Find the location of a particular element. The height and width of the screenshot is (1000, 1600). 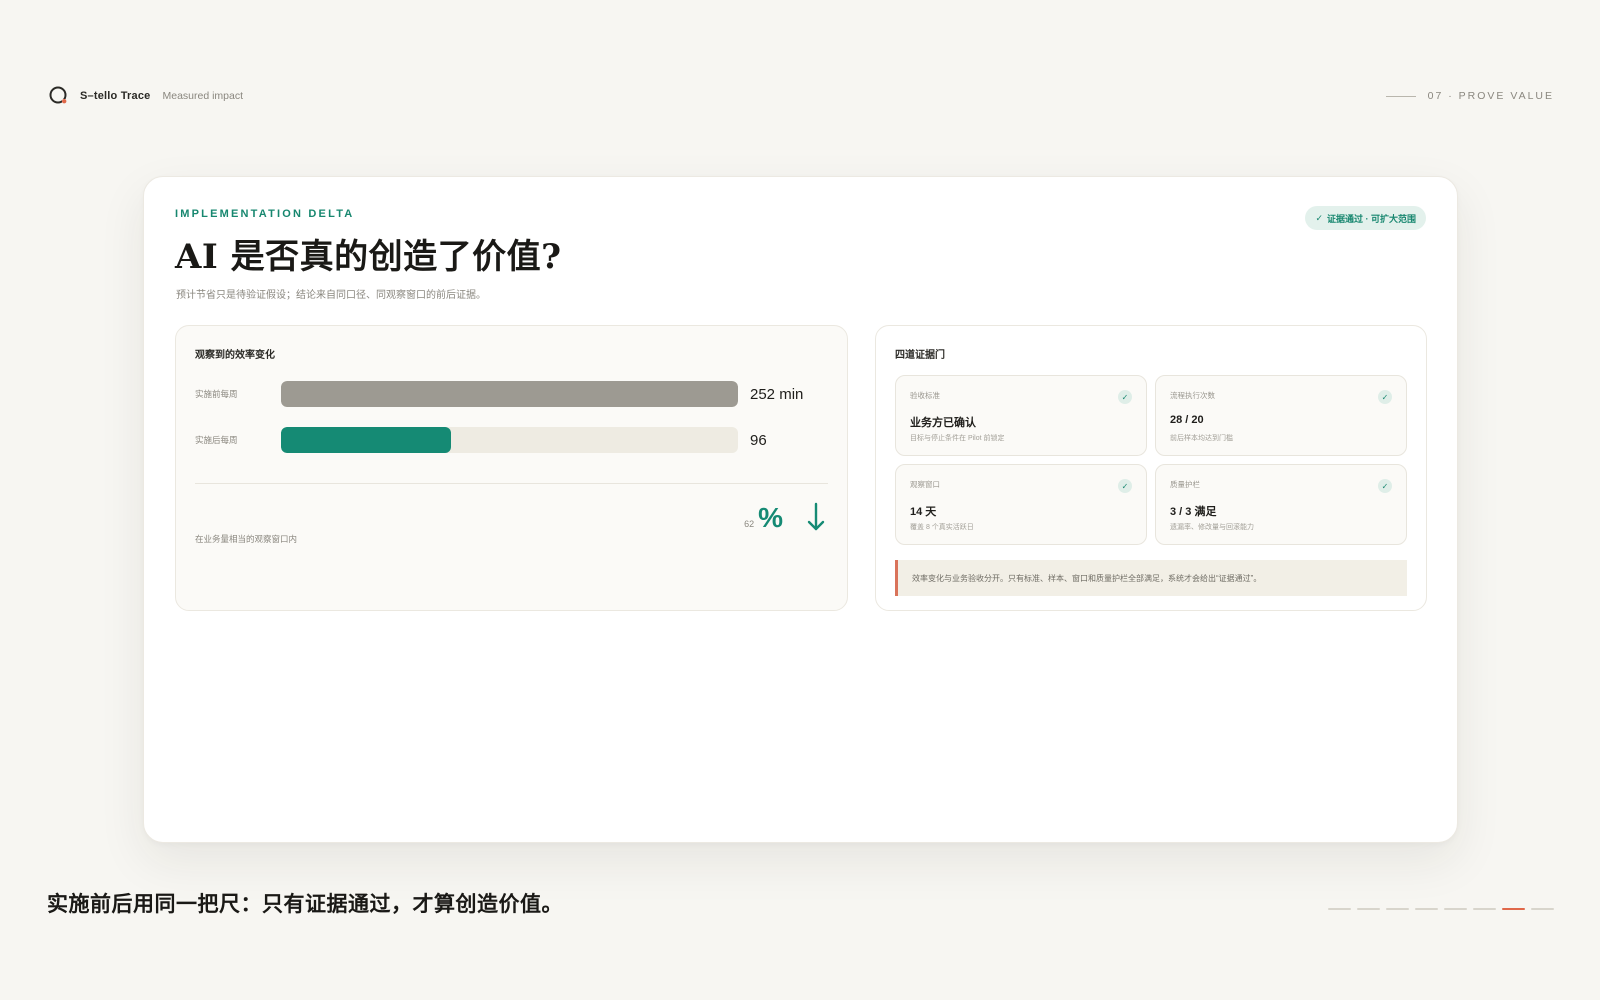

section-tag-line is located at coordinates (1400, 96).